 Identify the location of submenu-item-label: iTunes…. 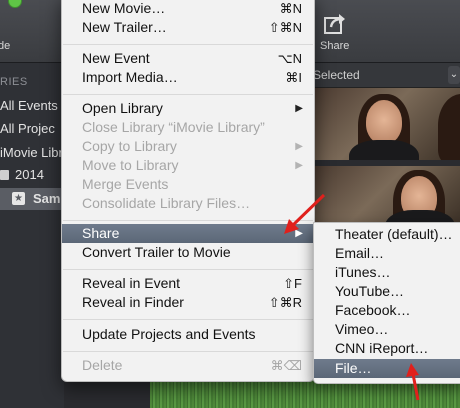
(363, 272).